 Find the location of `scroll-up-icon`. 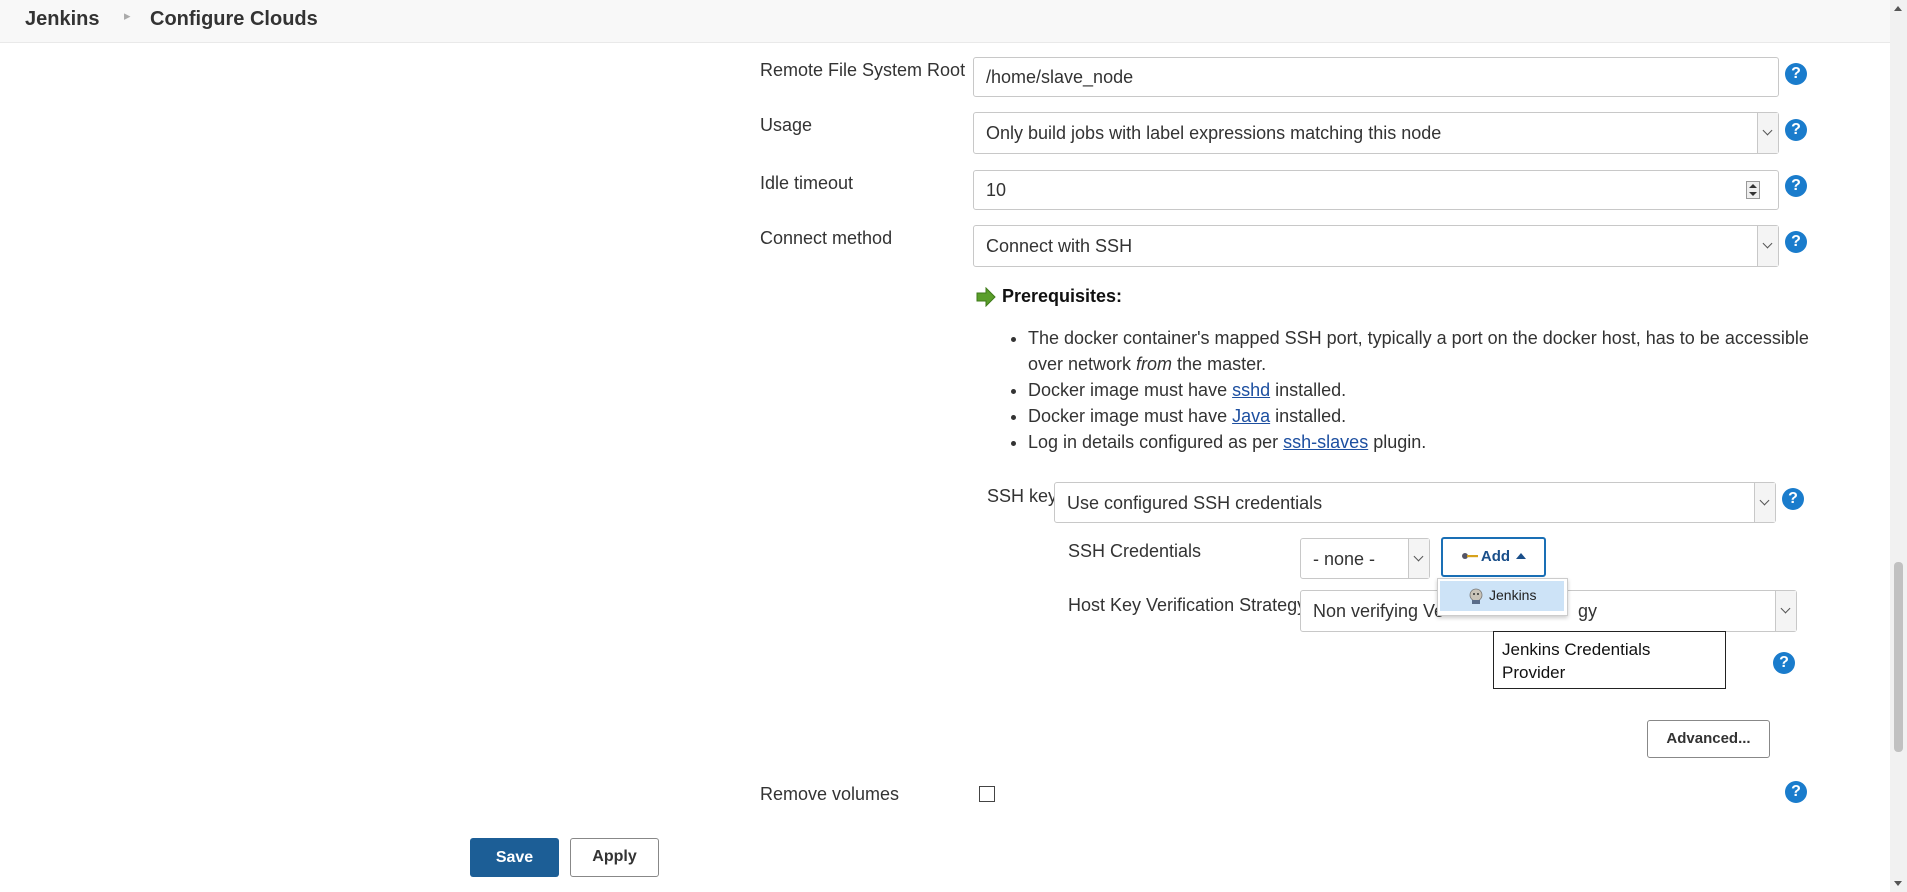

scroll-up-icon is located at coordinates (1898, 8).